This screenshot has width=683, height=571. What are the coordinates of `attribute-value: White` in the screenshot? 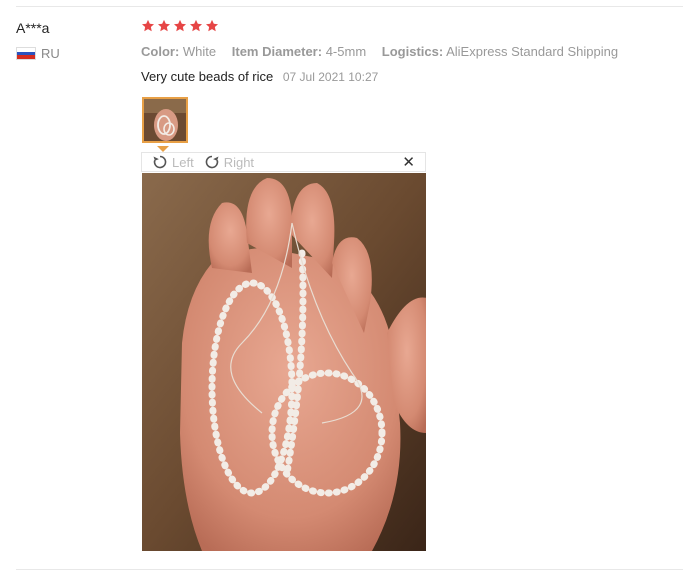 It's located at (199, 51).